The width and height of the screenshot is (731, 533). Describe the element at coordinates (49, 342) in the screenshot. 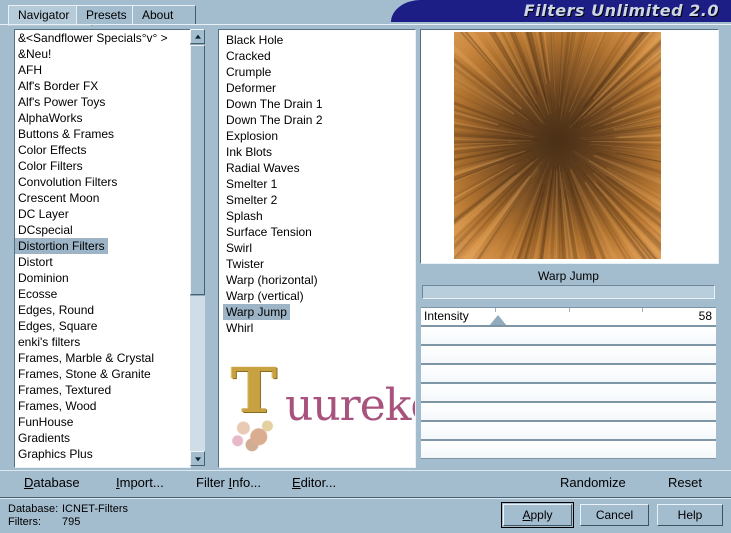

I see `category-item-label: enki's filters` at that location.